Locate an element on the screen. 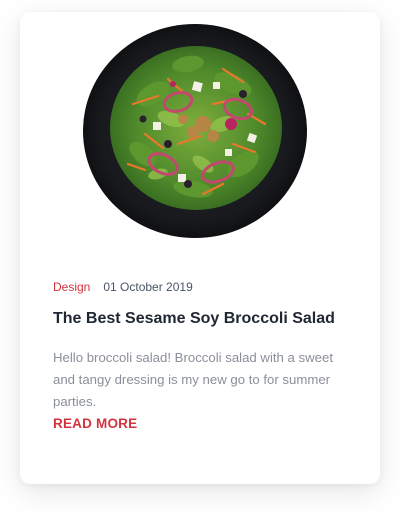  category-link: Design is located at coordinates (71, 287).